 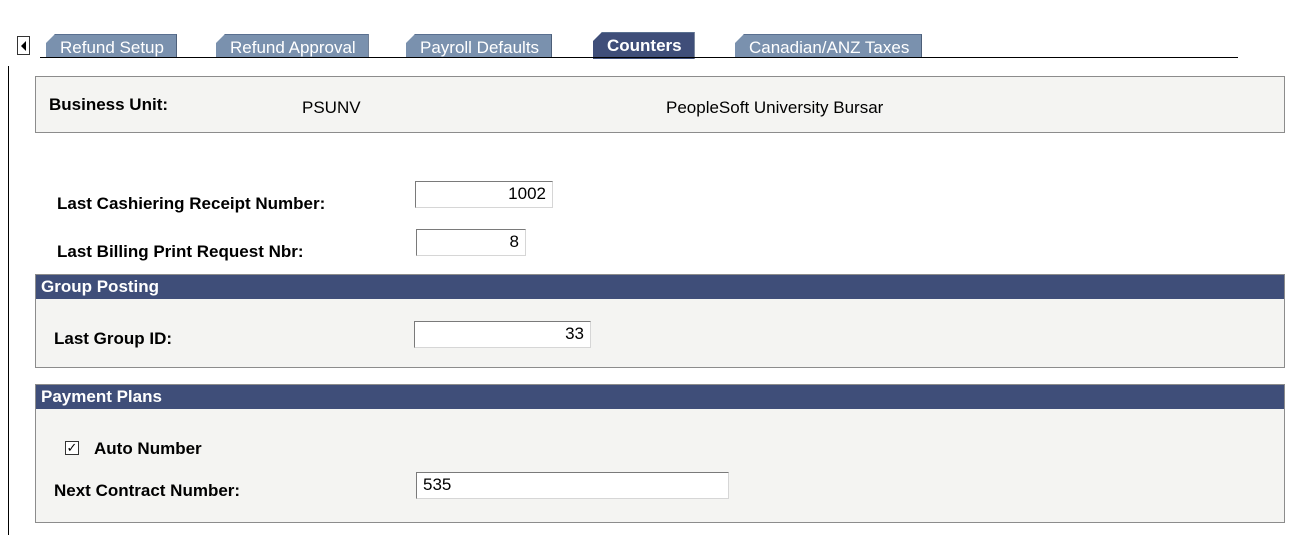 What do you see at coordinates (572, 485) in the screenshot?
I see `next-contract-number-input: 535` at bounding box center [572, 485].